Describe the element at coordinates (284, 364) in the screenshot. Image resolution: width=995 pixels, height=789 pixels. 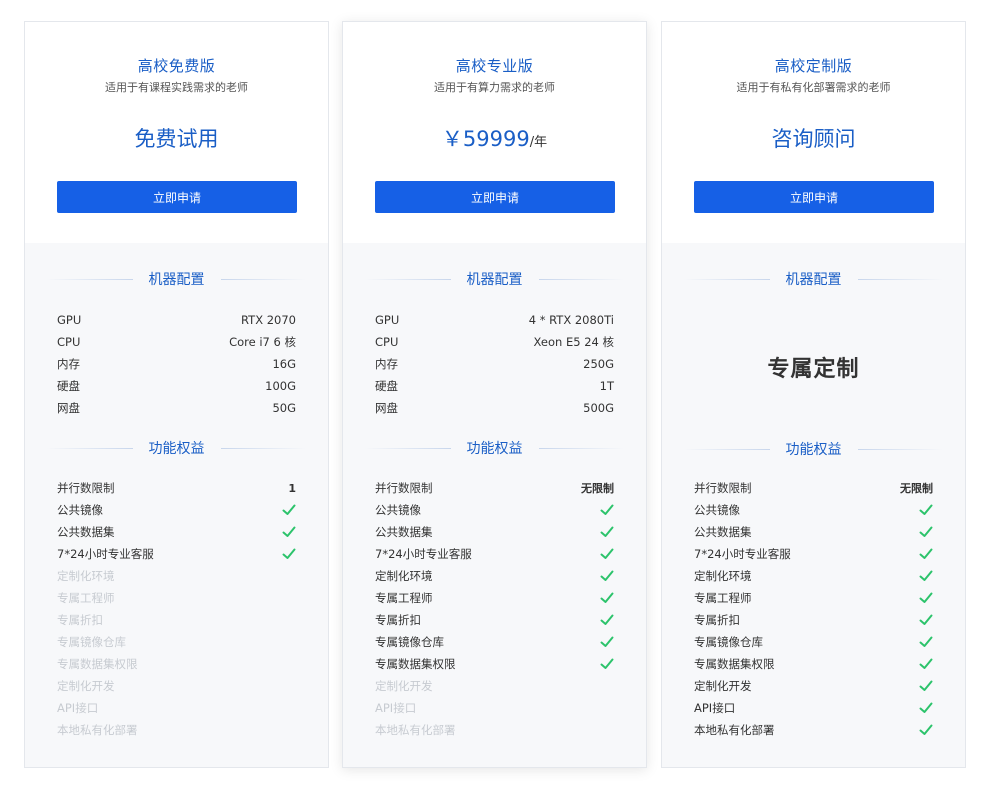
I see `config-value: 16G` at that location.